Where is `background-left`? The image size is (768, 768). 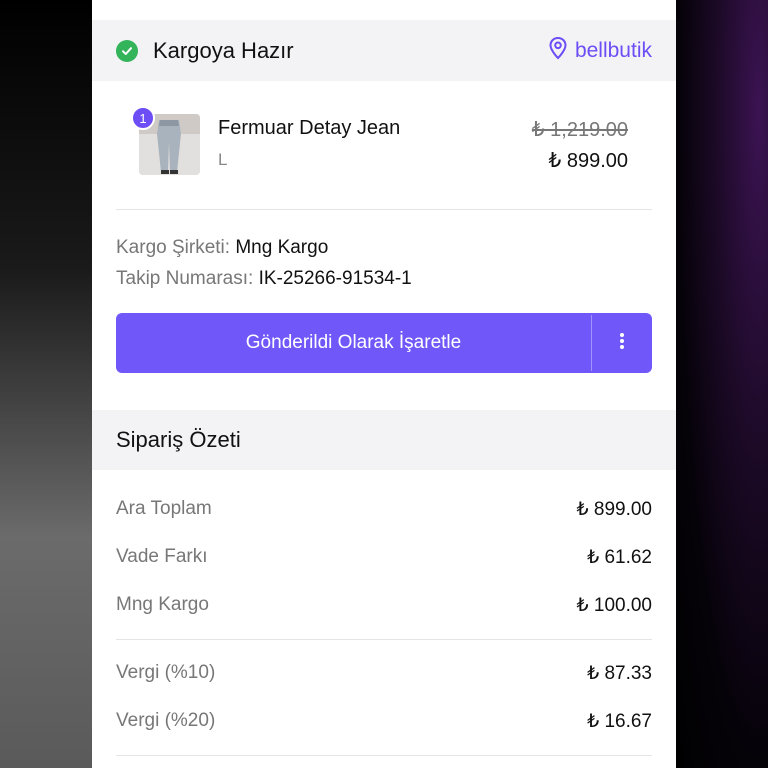
background-left is located at coordinates (46, 384).